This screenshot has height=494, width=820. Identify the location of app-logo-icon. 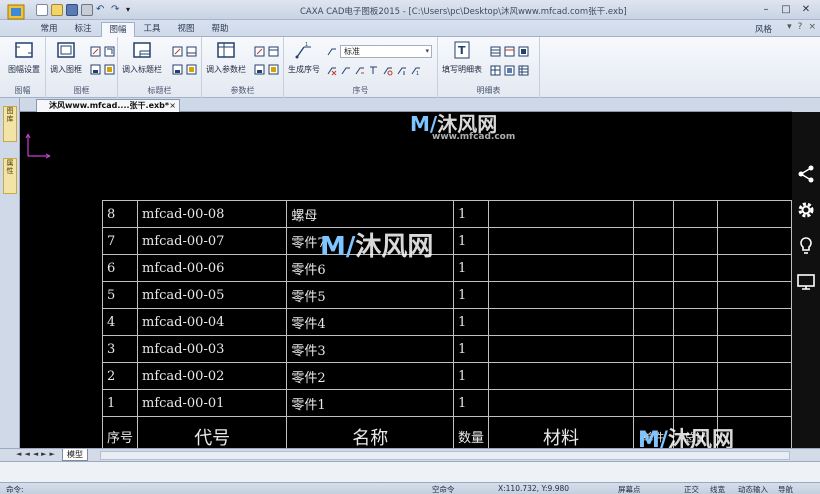
(17, 12).